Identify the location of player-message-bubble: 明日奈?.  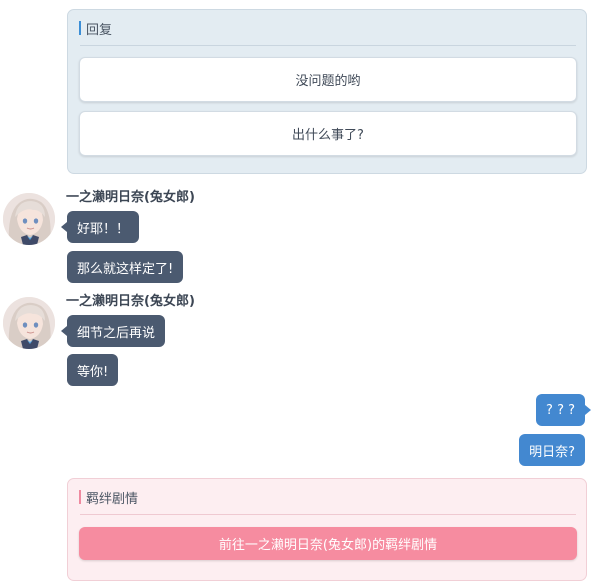
(552, 450).